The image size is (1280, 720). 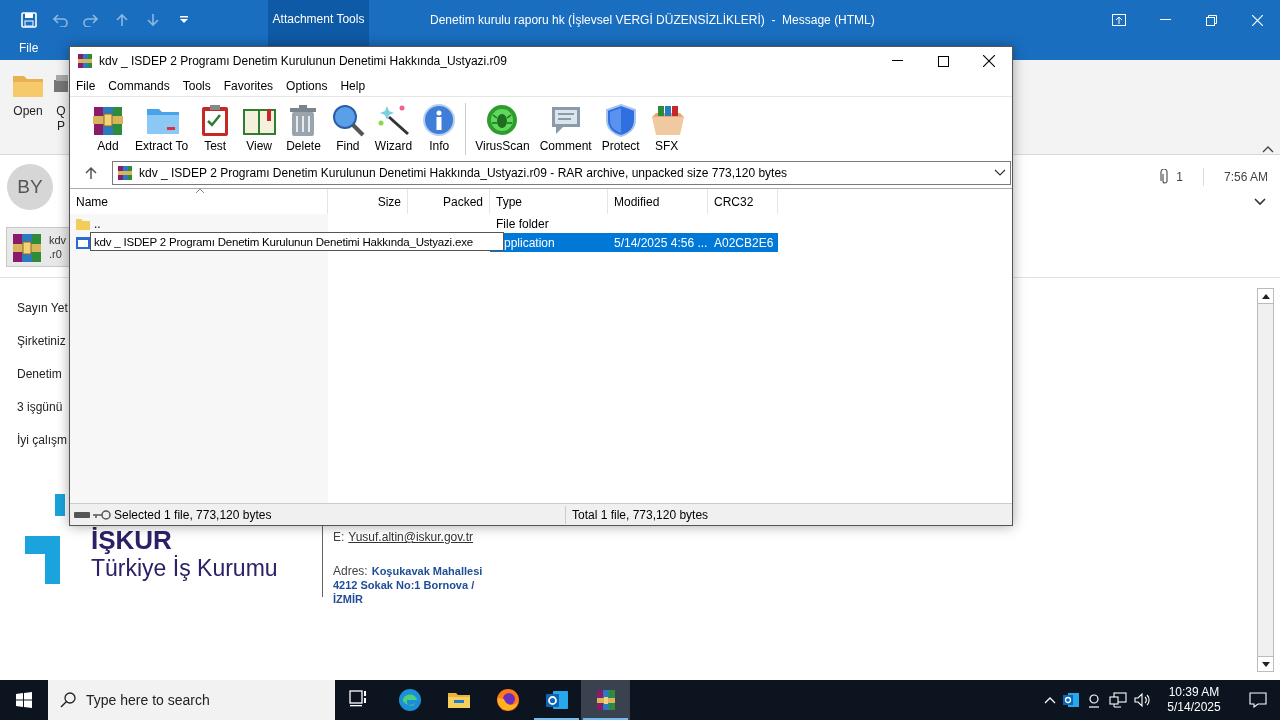 What do you see at coordinates (368, 201) in the screenshot?
I see `column-header: Size` at bounding box center [368, 201].